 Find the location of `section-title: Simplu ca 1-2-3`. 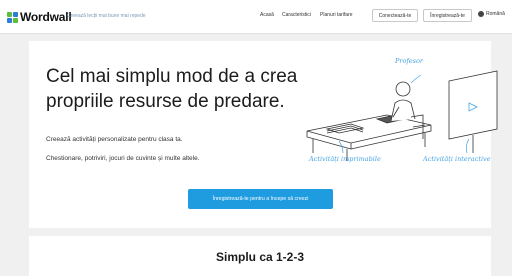

section-title: Simplu ca 1-2-3 is located at coordinates (260, 257).